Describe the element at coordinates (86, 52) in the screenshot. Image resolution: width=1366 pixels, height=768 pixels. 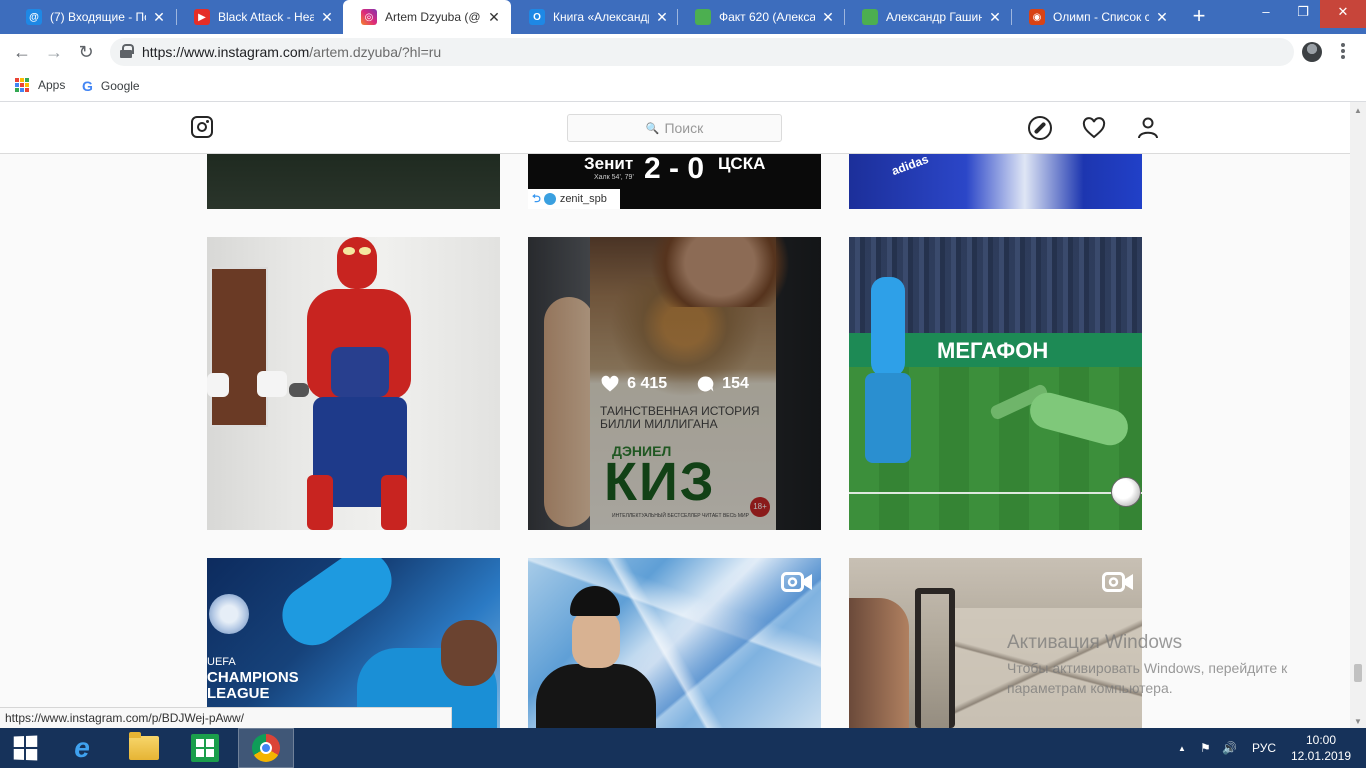
I see `reload-button: ↻` at that location.